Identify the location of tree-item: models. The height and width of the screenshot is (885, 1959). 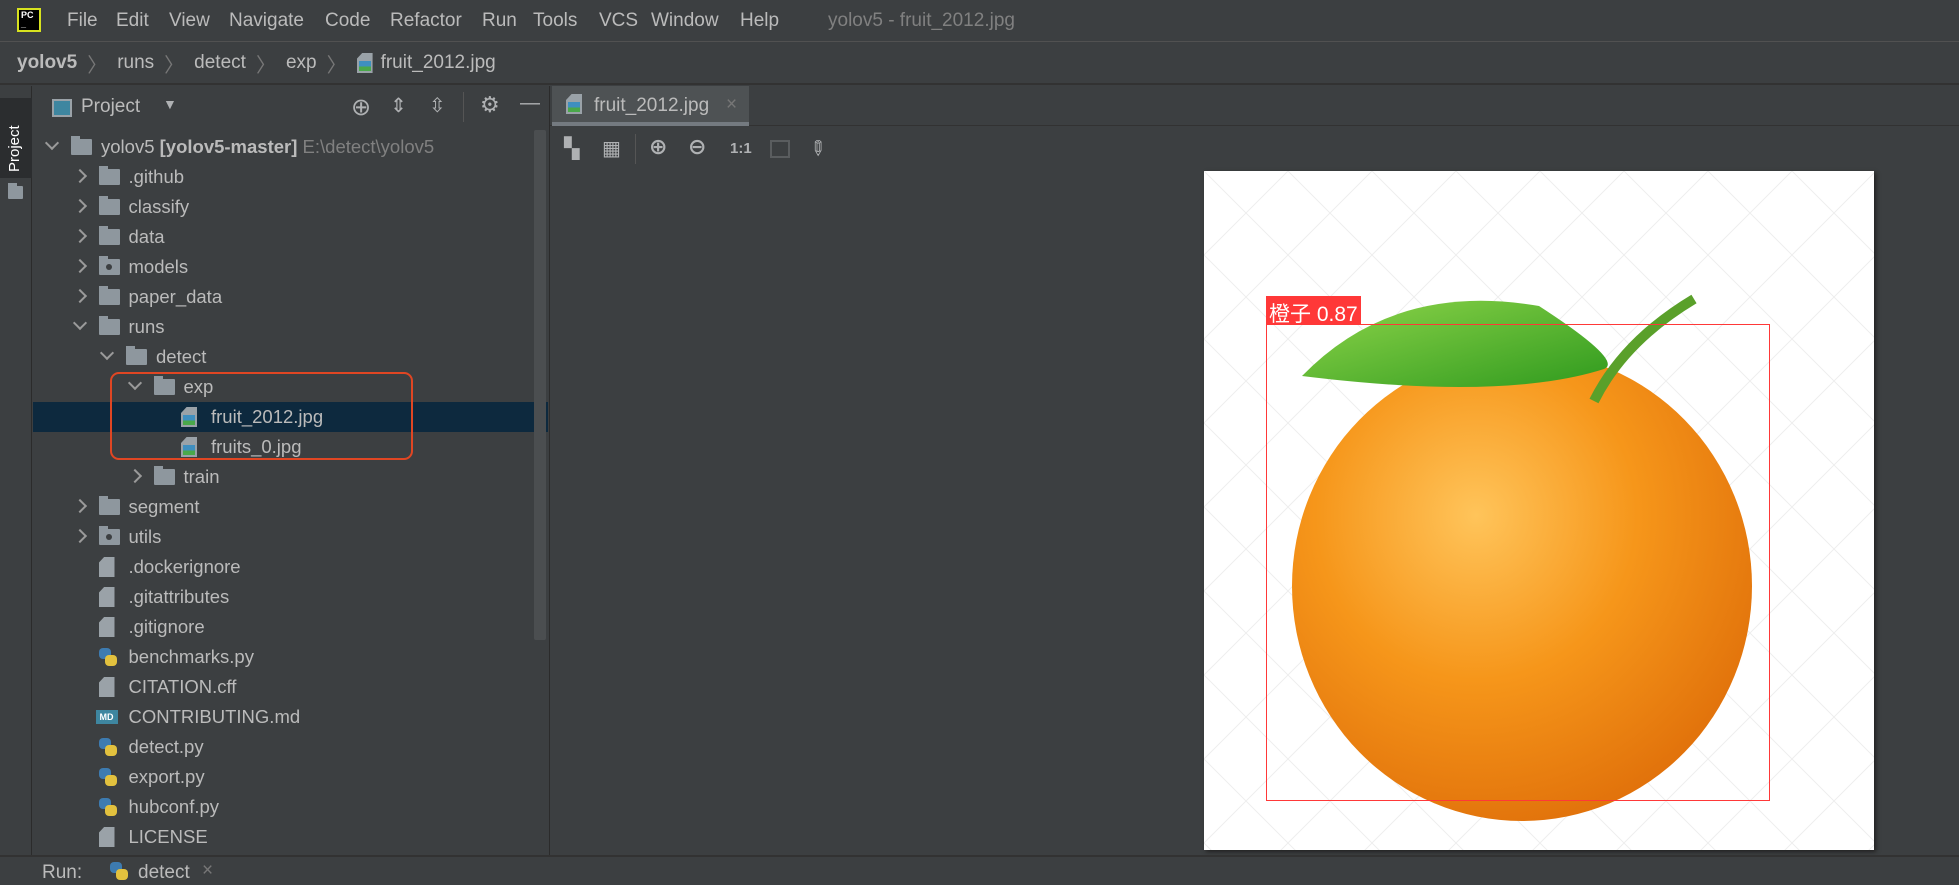
(290, 267).